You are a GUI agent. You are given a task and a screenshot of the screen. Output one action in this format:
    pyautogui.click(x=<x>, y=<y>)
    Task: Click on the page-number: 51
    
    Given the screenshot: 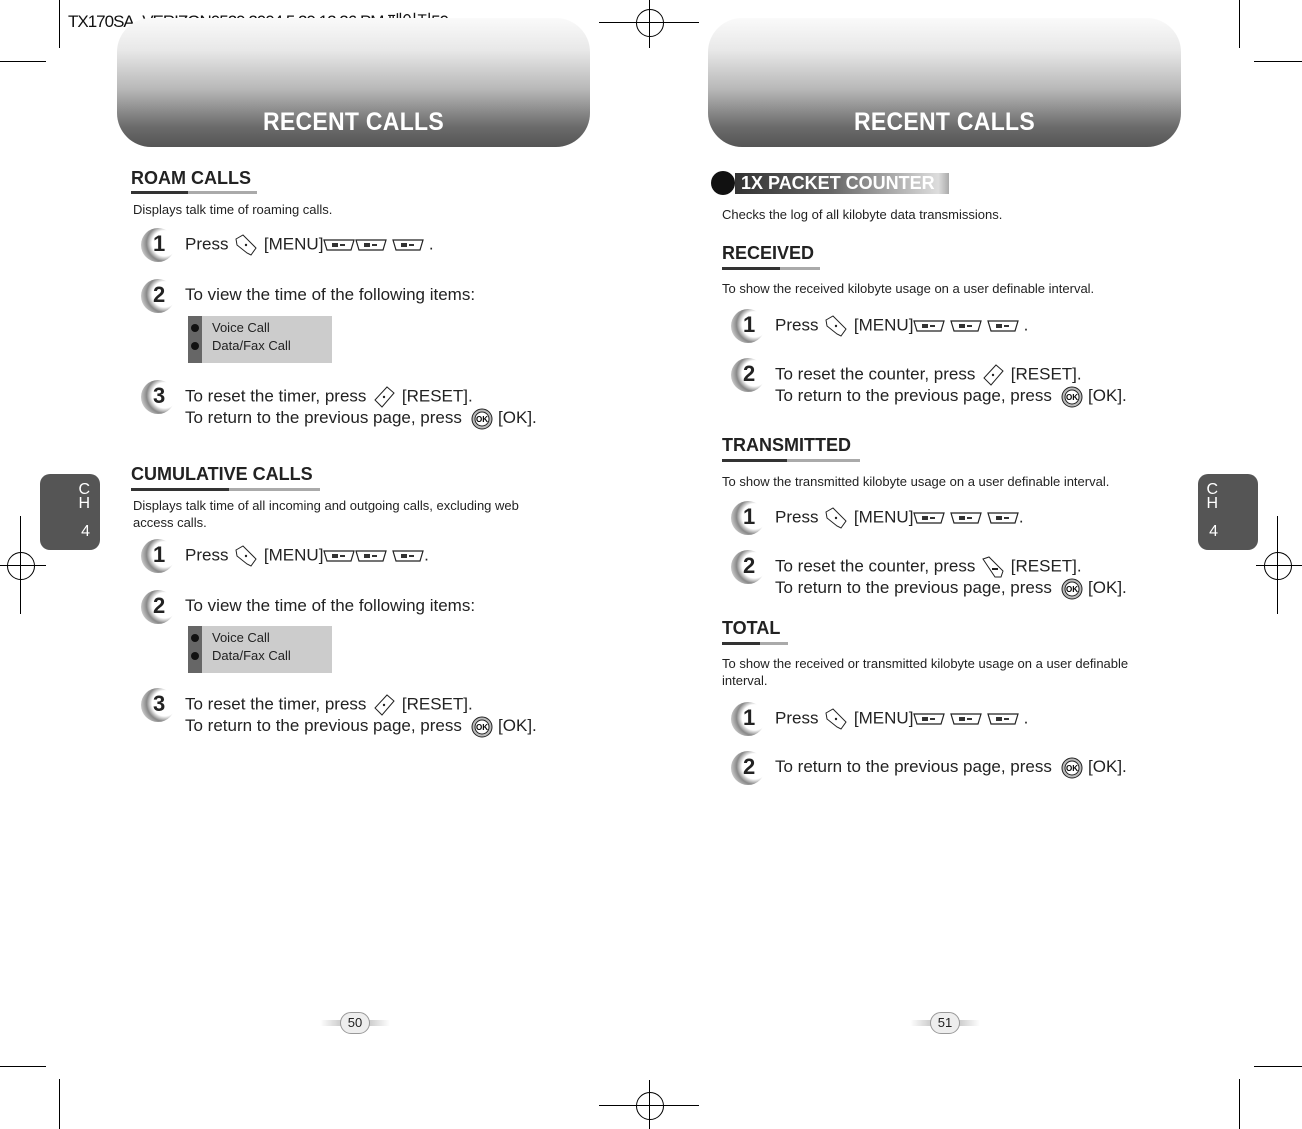 What is the action you would take?
    pyautogui.click(x=945, y=1023)
    